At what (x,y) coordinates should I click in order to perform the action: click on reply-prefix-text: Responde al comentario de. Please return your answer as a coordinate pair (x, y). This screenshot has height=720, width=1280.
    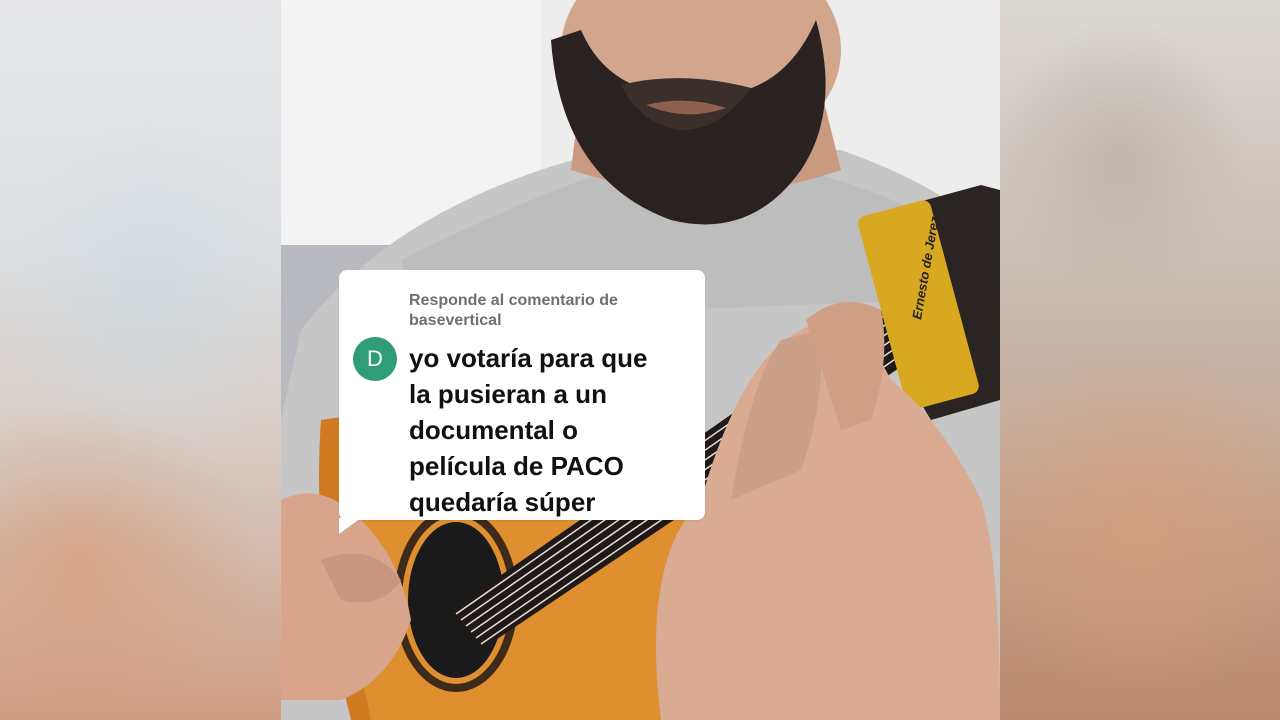
    Looking at the image, I should click on (513, 300).